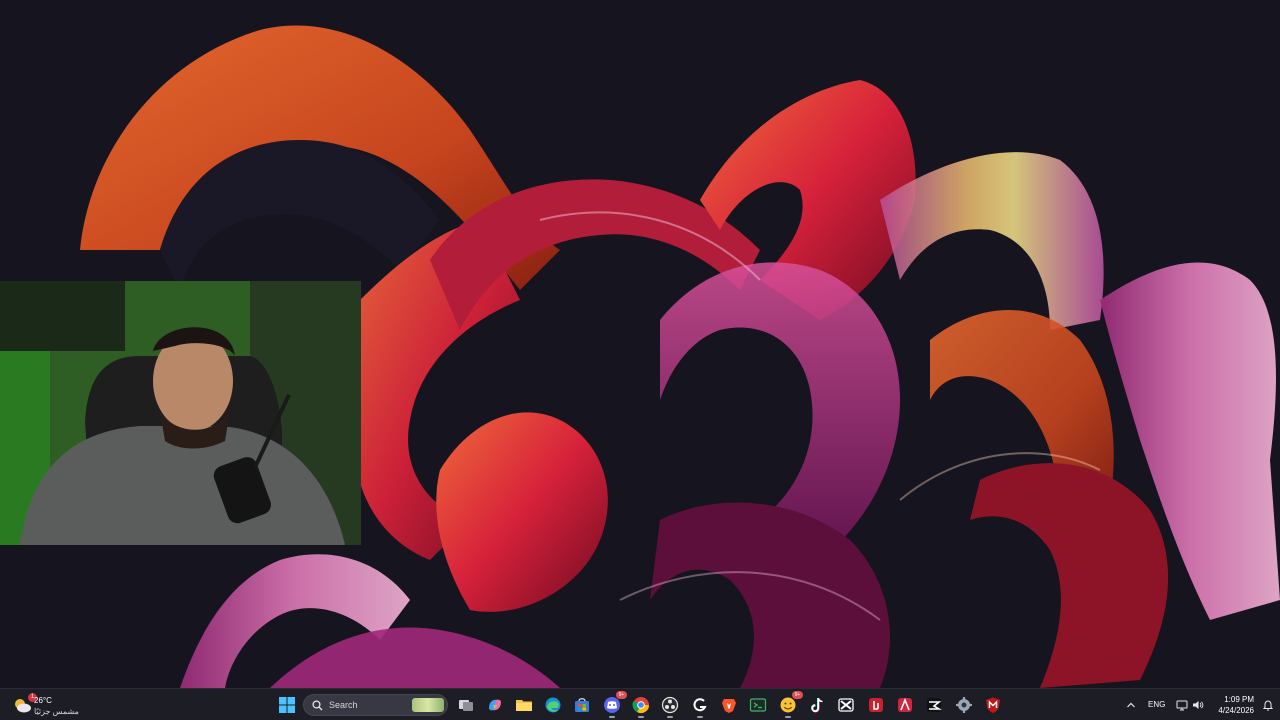 The width and height of the screenshot is (1280, 720). I want to click on language-indicator: ENG, so click(1156, 704).